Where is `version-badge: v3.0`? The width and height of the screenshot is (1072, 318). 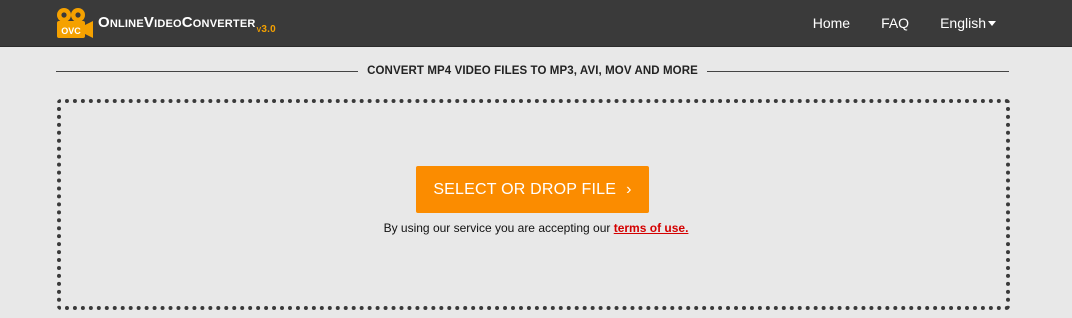
version-badge: v3.0 is located at coordinates (266, 29).